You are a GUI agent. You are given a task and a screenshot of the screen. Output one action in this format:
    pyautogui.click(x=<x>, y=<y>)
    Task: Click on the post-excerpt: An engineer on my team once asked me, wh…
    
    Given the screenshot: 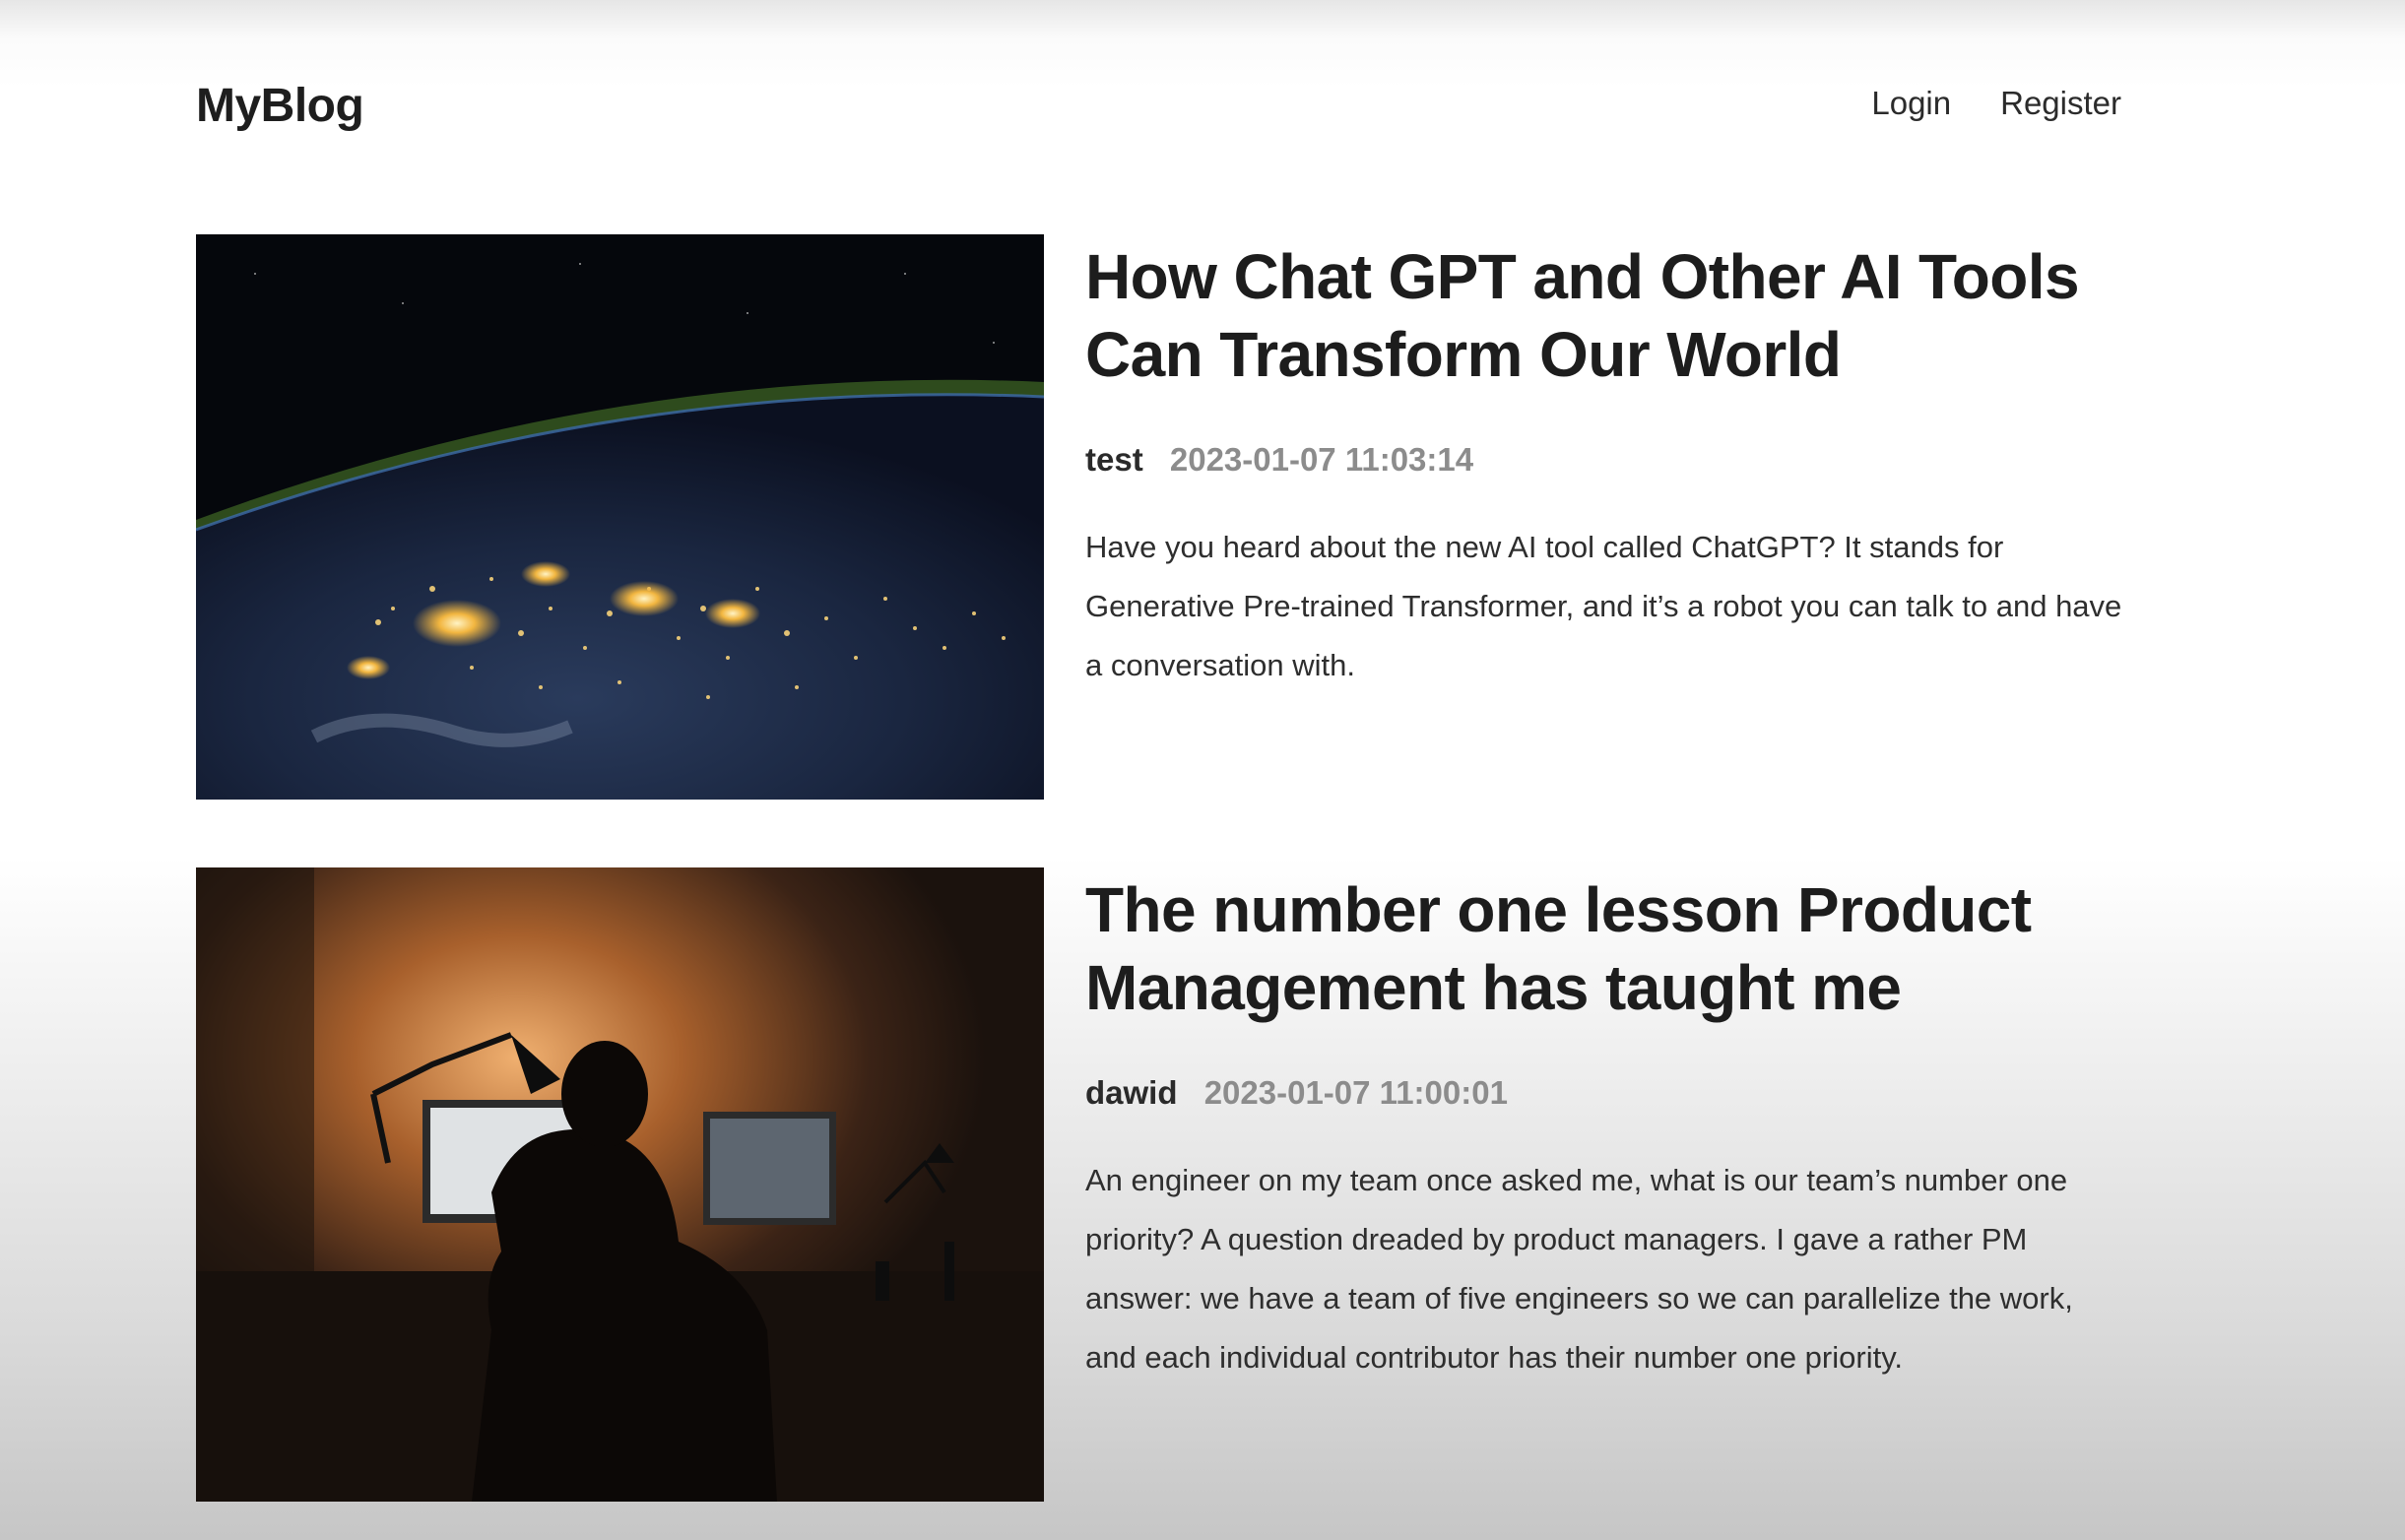 What is the action you would take?
    pyautogui.click(x=1579, y=1269)
    